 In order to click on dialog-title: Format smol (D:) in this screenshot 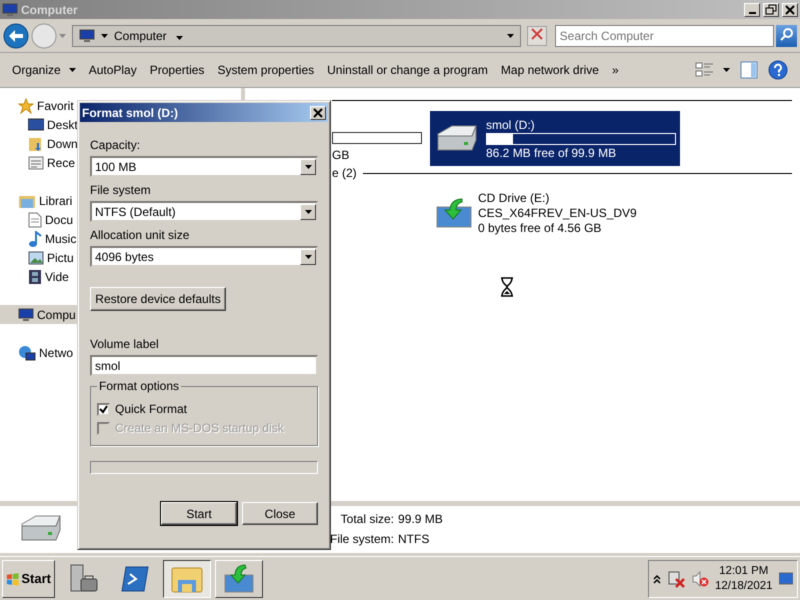, I will do `click(130, 113)`.